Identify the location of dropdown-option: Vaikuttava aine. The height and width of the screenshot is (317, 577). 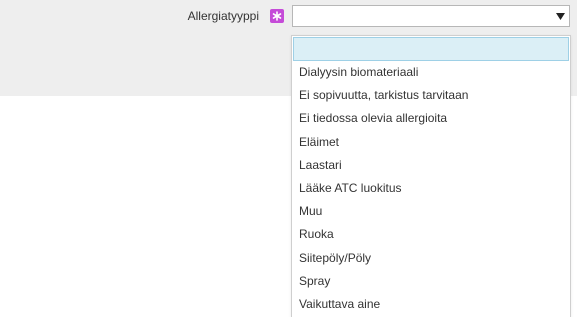
(431, 304).